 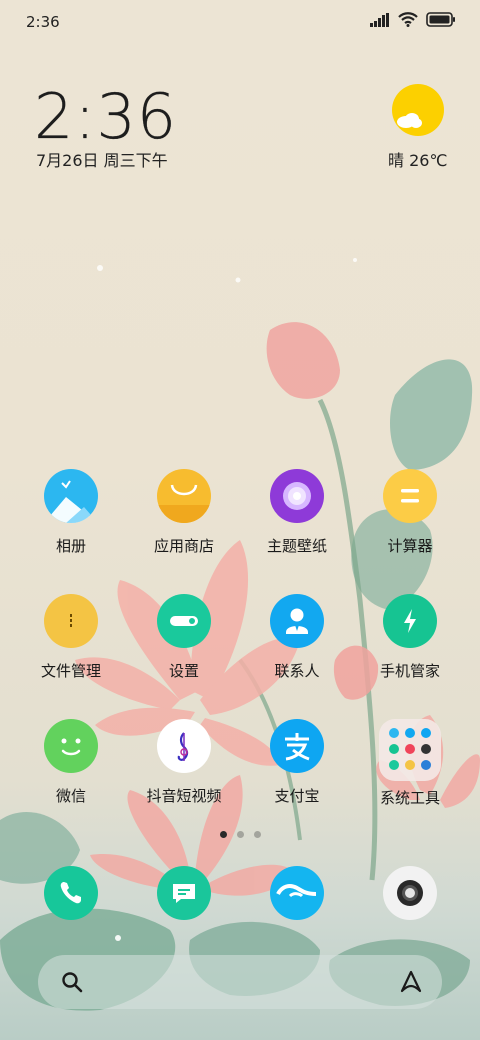 What do you see at coordinates (408, 21) in the screenshot?
I see `wifi-icon` at bounding box center [408, 21].